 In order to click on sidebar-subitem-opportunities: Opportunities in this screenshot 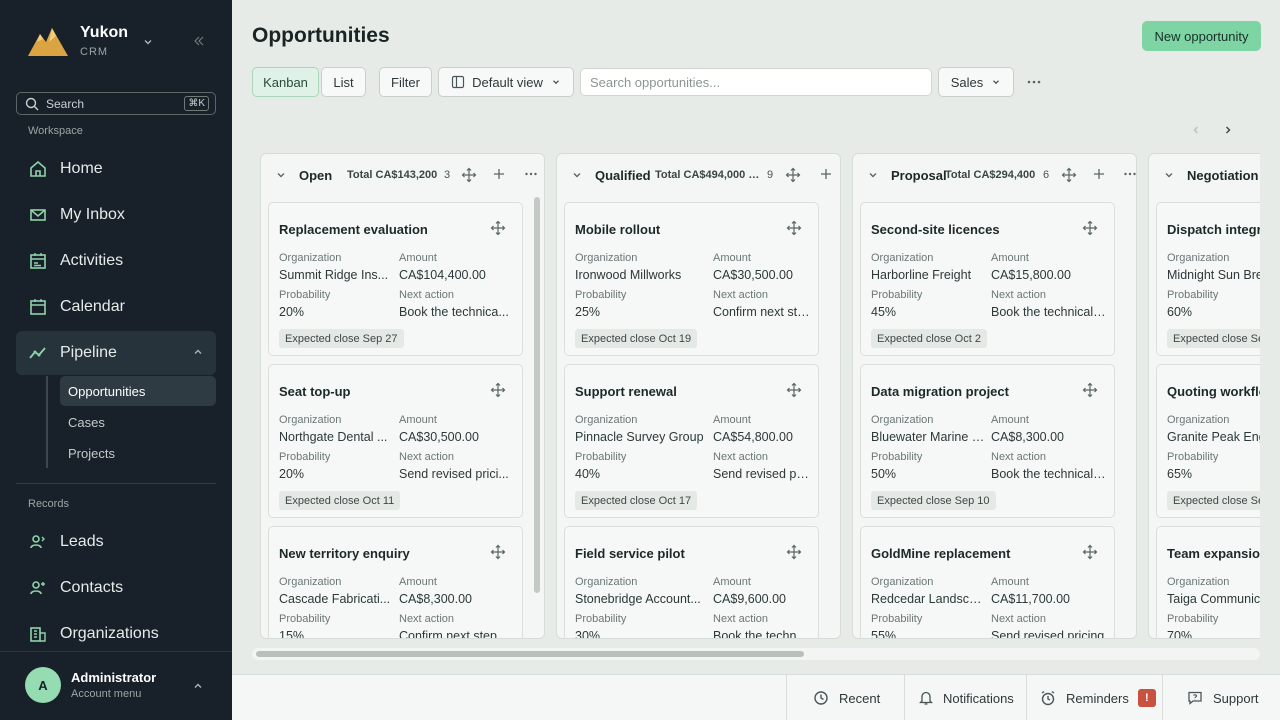, I will do `click(138, 391)`.